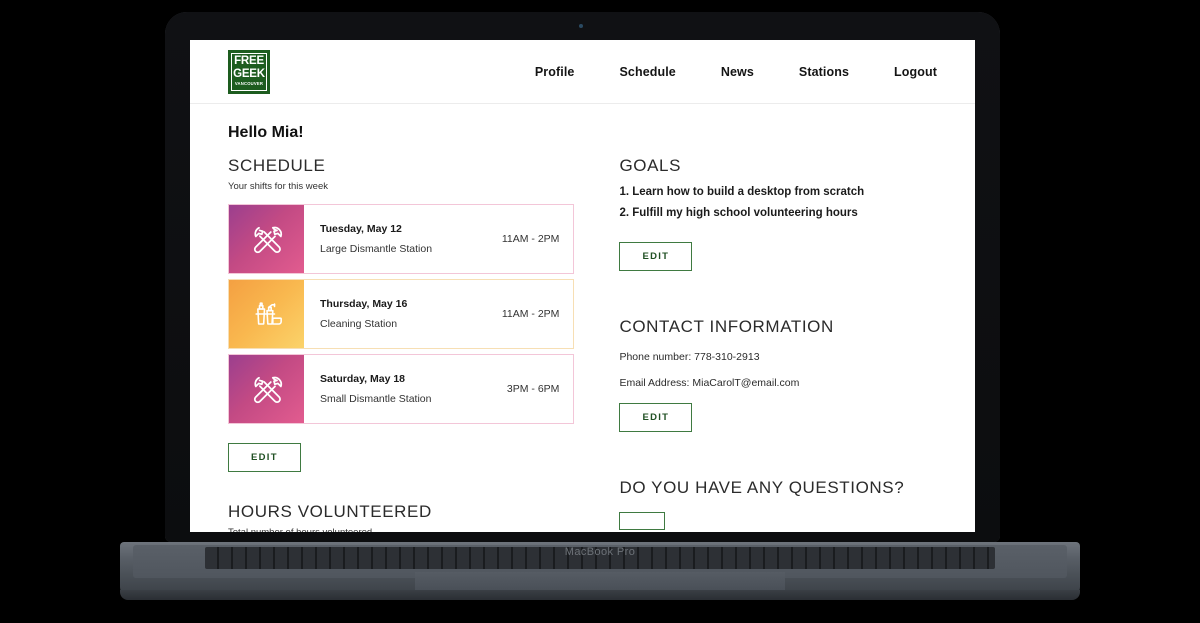  I want to click on free-geek-vancouver-logo: FREE GEEK VANCOUVER, so click(249, 71).